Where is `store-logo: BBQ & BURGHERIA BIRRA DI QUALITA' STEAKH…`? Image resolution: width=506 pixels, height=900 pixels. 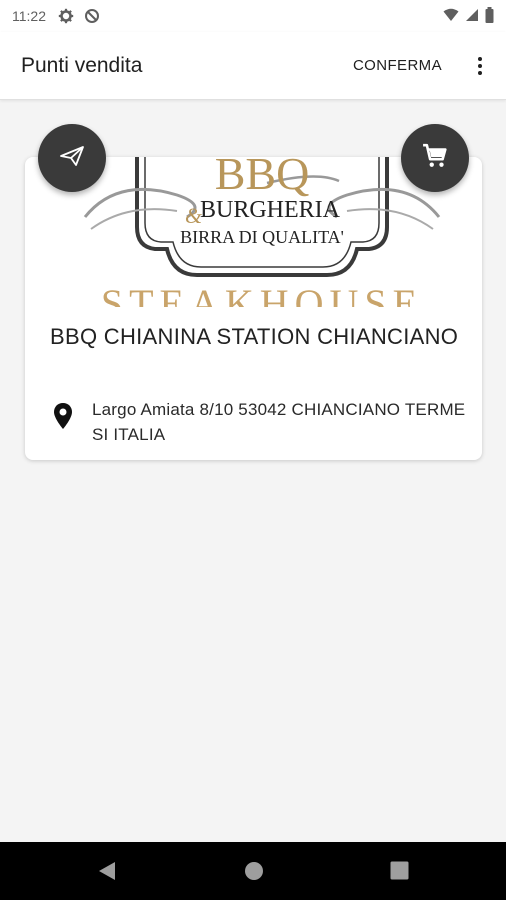
store-logo: BBQ & BURGHERIA BIRRA DI QUALITA' STEAKH… is located at coordinates (262, 232).